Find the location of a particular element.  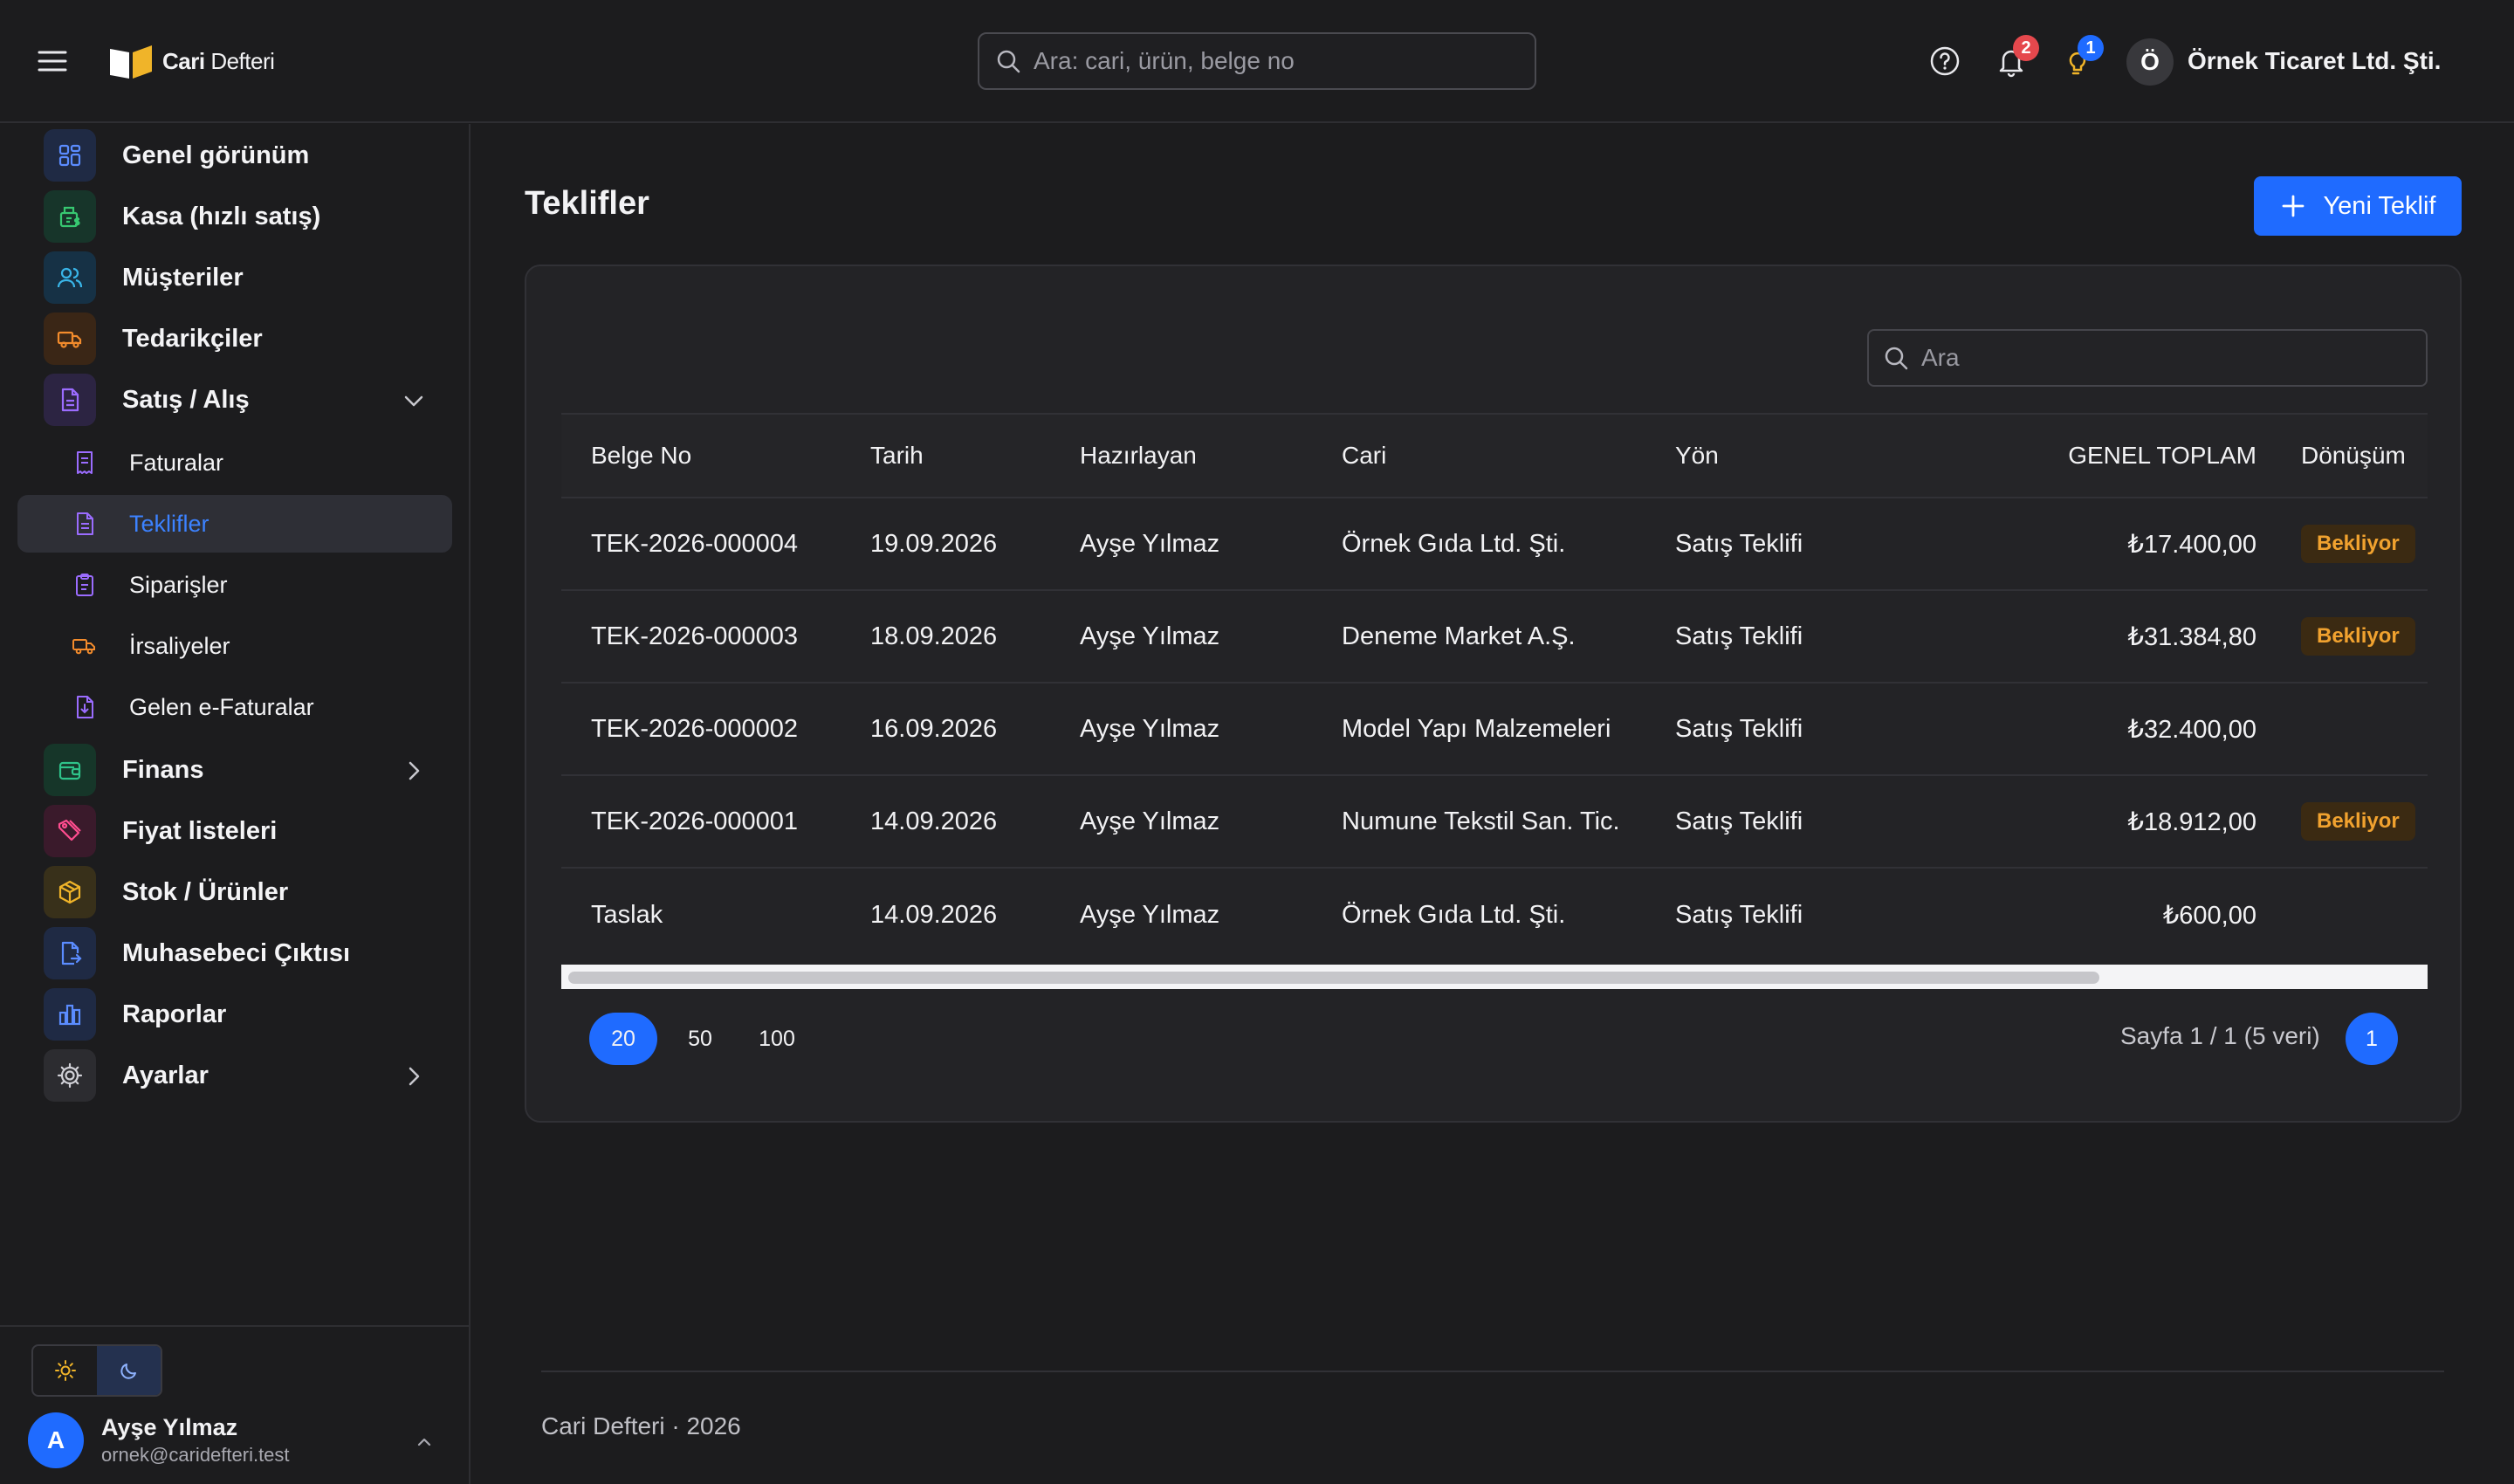

sidebar-item-label: Raporlar is located at coordinates (174, 1014).